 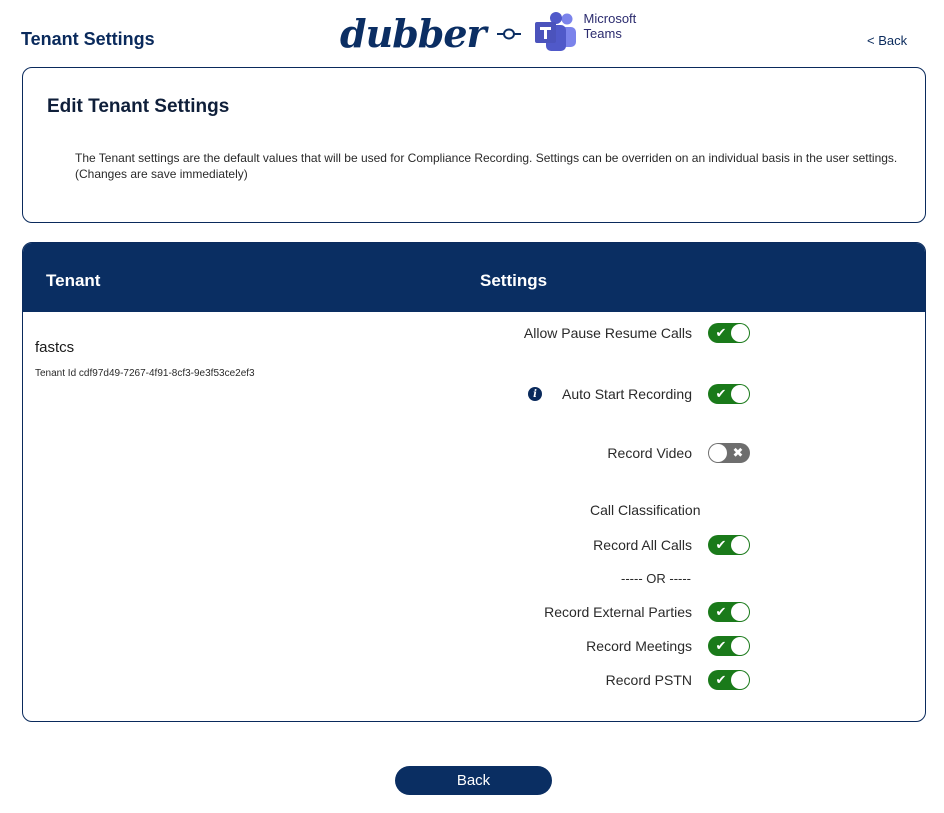 What do you see at coordinates (729, 453) in the screenshot?
I see `record-video-toggle: ✖` at bounding box center [729, 453].